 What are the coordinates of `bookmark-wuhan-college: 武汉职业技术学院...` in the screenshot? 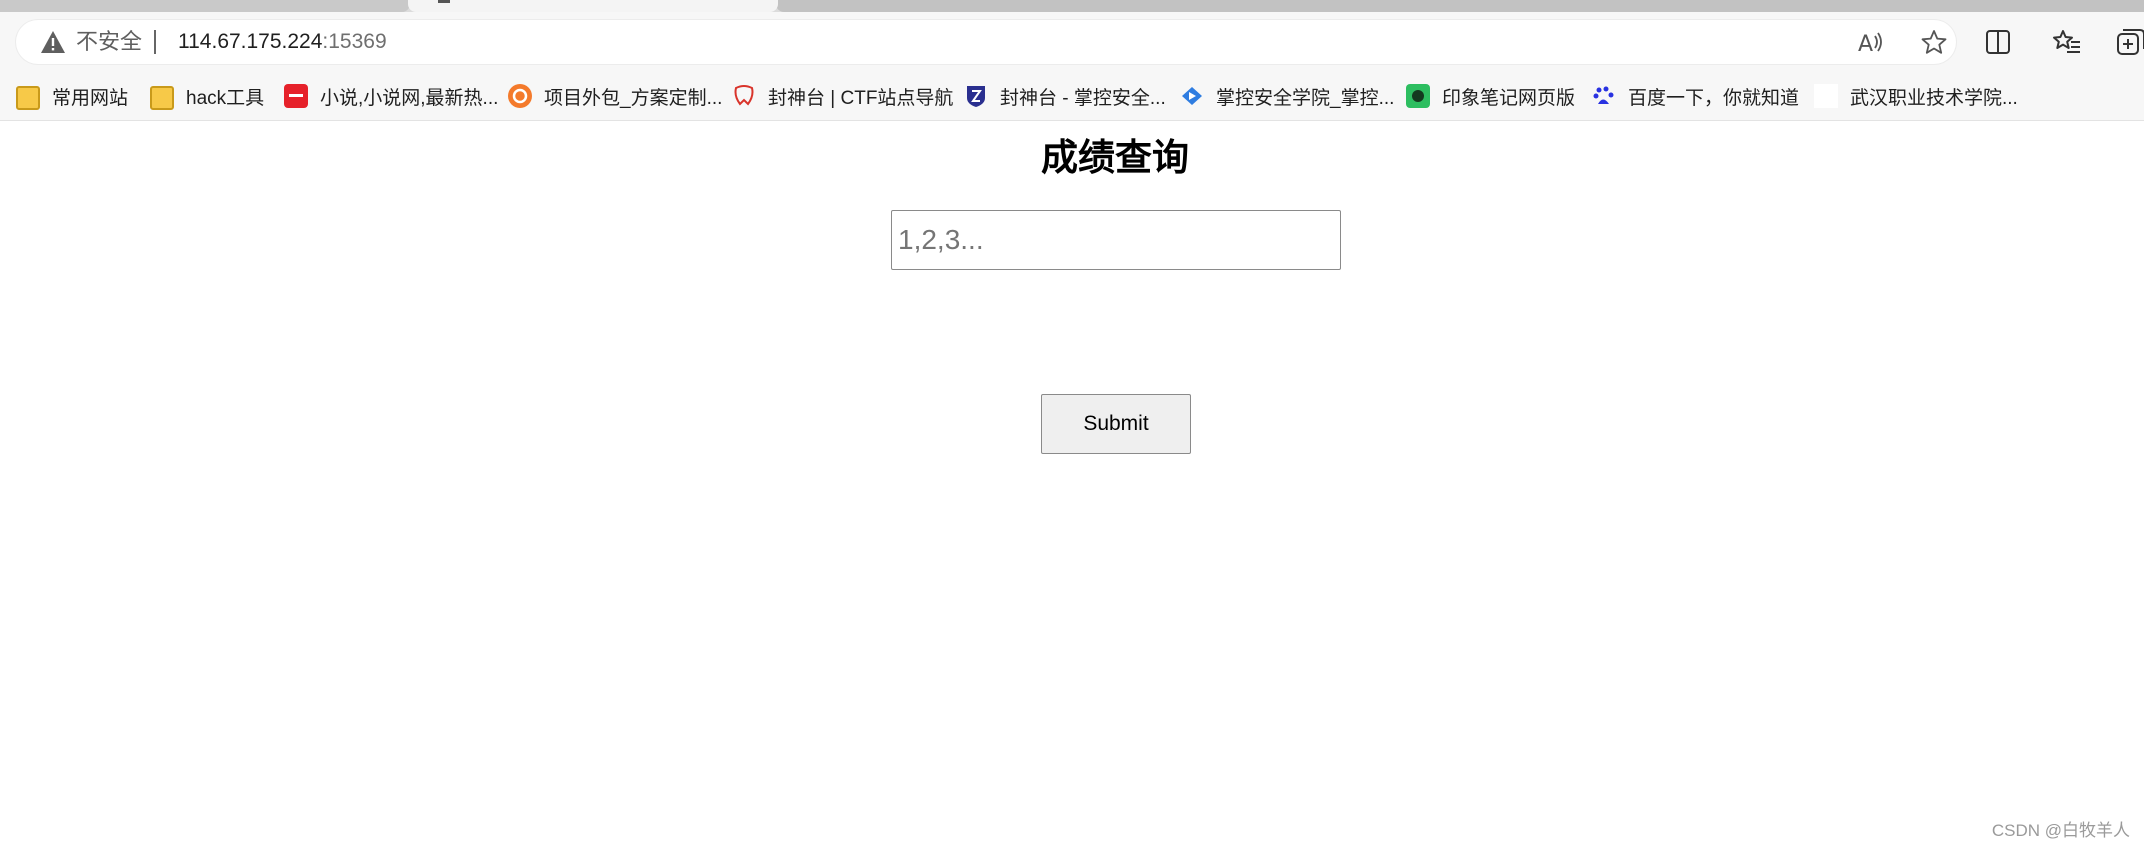 It's located at (1916, 96).